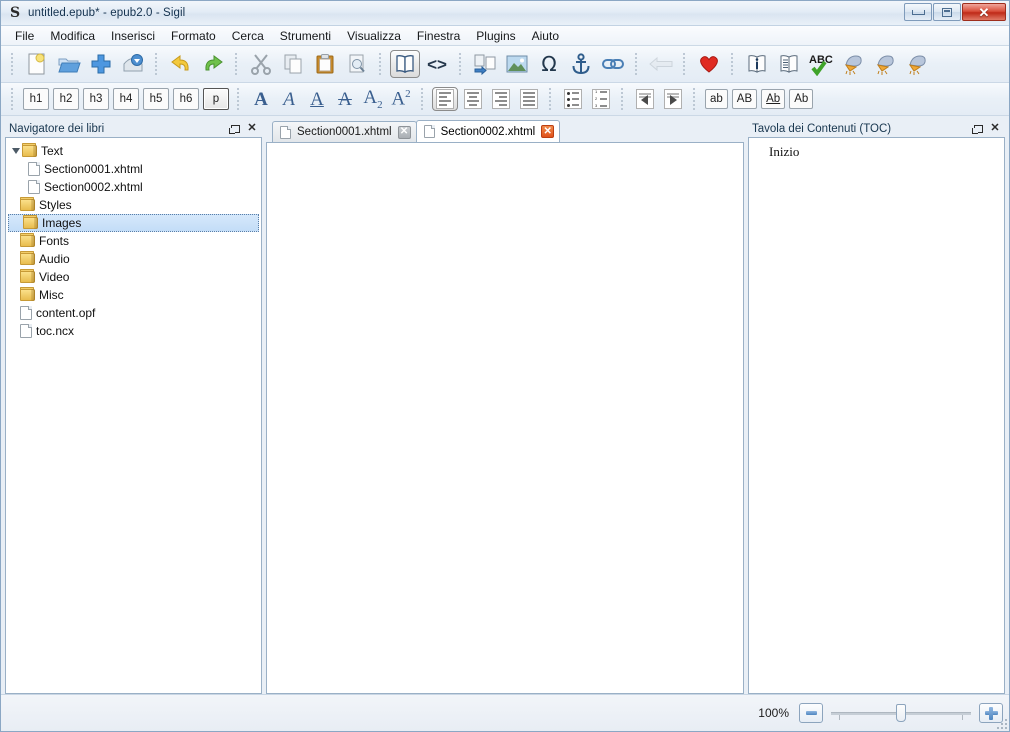 The image size is (1010, 732). Describe the element at coordinates (573, 99) in the screenshot. I see `bullet-list-button` at that location.